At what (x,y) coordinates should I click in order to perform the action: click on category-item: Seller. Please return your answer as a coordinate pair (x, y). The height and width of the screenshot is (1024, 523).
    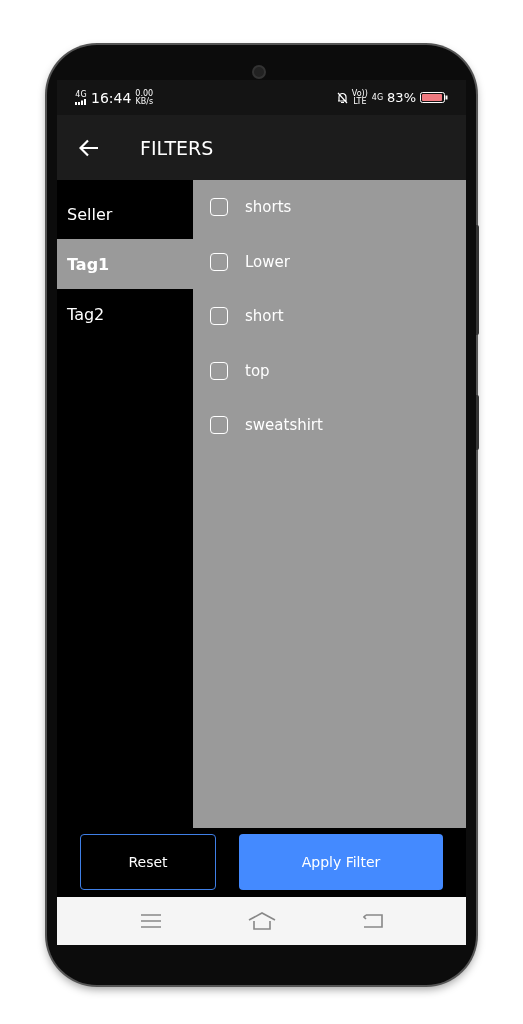
    Looking at the image, I should click on (125, 214).